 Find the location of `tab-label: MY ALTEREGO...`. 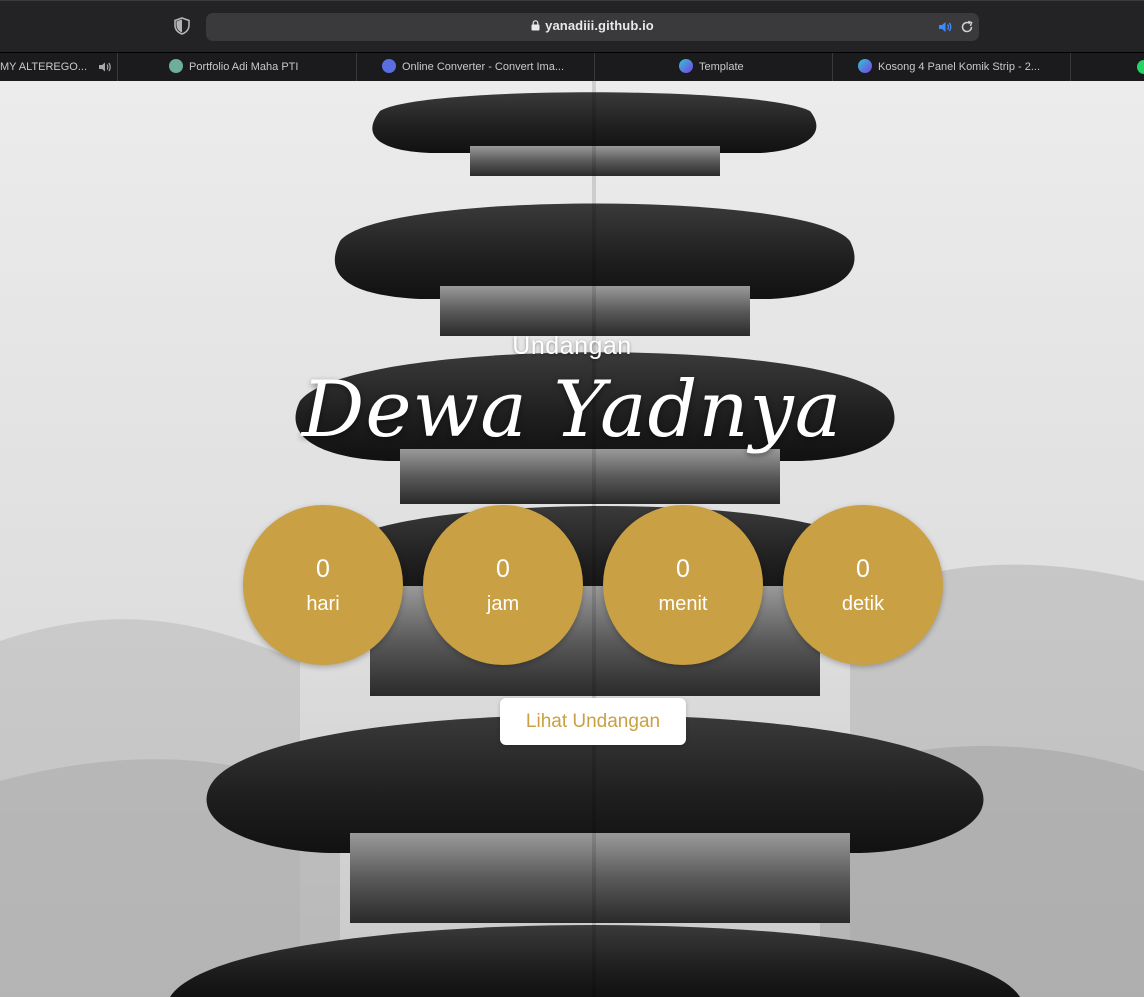

tab-label: MY ALTEREGO... is located at coordinates (44, 67).